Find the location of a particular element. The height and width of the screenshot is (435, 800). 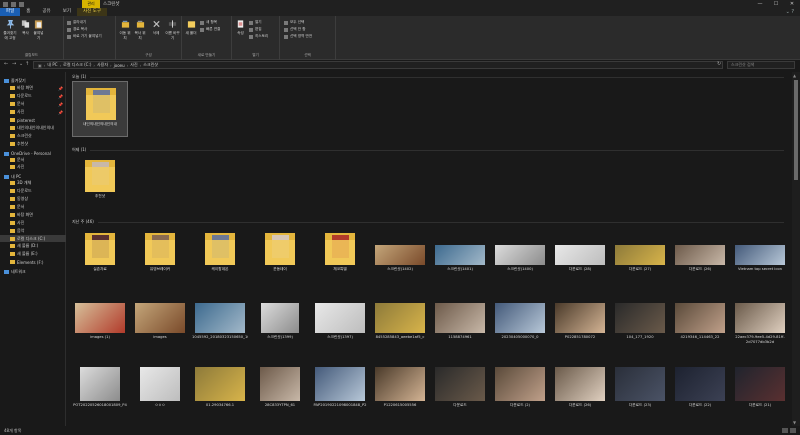

vertical-scrollbar: ▲ ▼ is located at coordinates (796, 249).